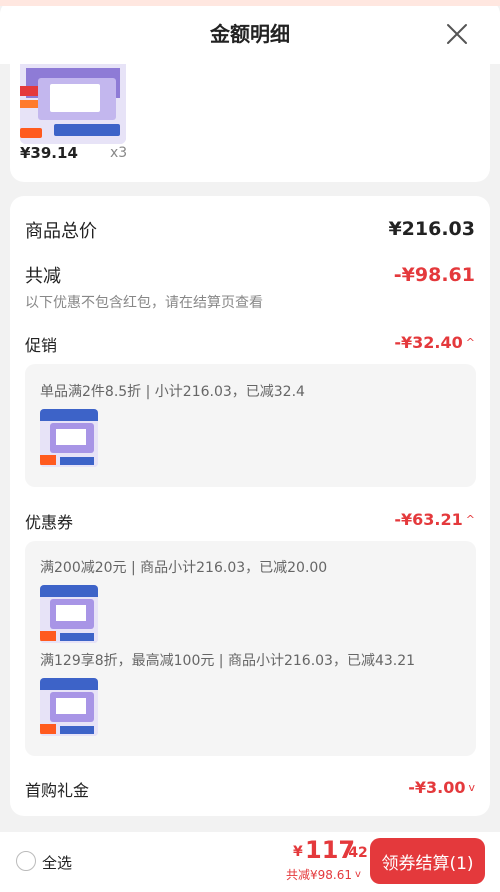 This screenshot has width=500, height=892. I want to click on radio-unchecked-icon, so click(26, 861).